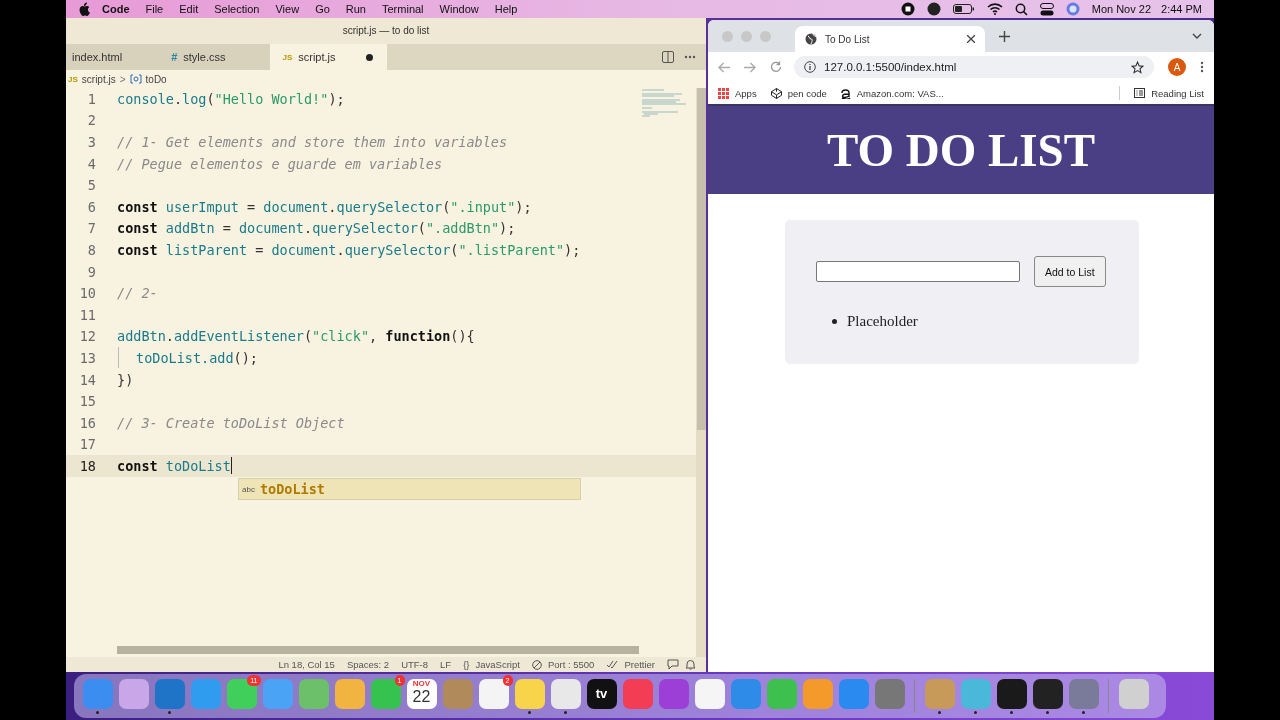 The image size is (1280, 720). Describe the element at coordinates (237, 9) in the screenshot. I see `menu-item: Selection` at that location.